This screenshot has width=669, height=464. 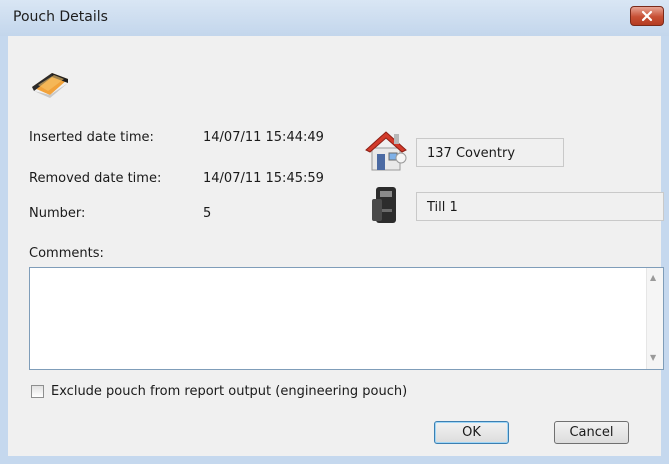 What do you see at coordinates (263, 137) in the screenshot?
I see `inserted-date-value: 14/07/11 15:44:49` at bounding box center [263, 137].